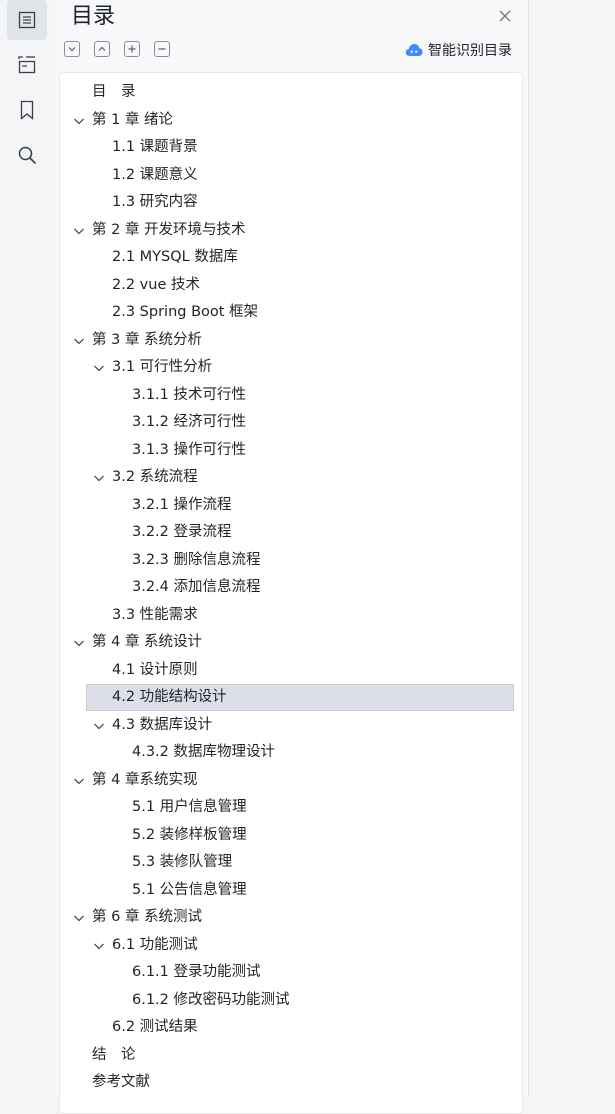 Image resolution: width=615 pixels, height=1114 pixels. Describe the element at coordinates (182, 862) in the screenshot. I see `toc-entry-label: 5.3 装修队管理` at that location.